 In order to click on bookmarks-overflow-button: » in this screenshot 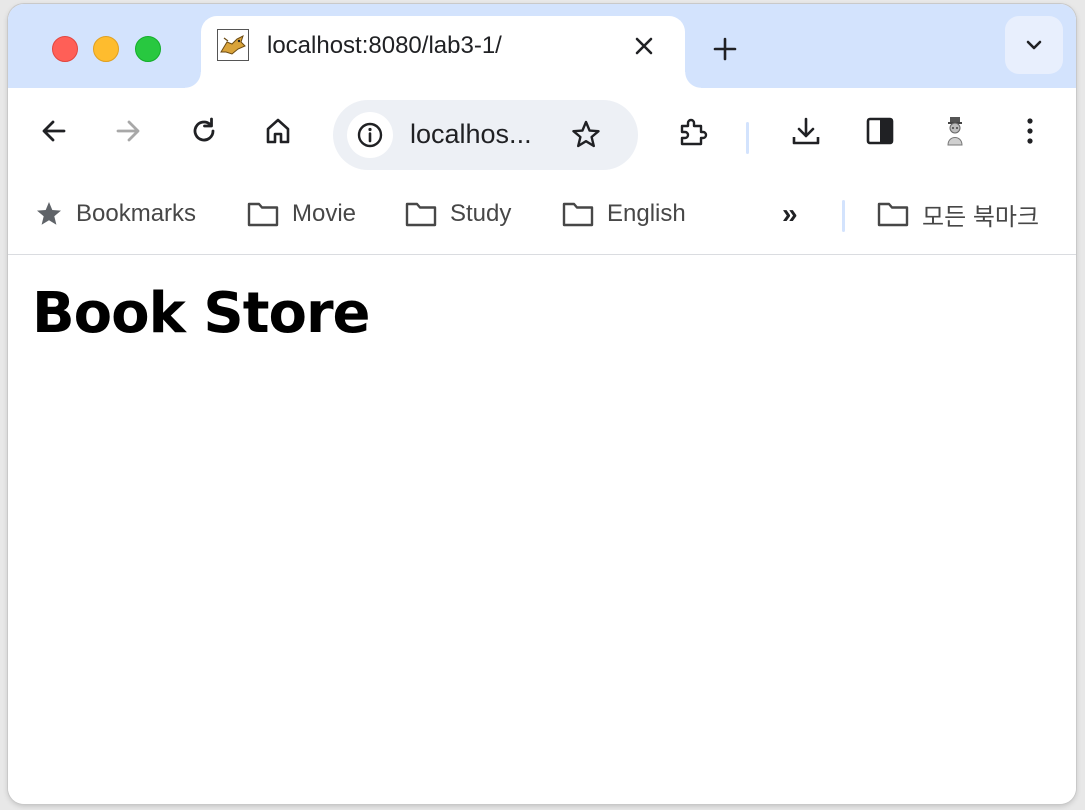, I will do `click(790, 214)`.